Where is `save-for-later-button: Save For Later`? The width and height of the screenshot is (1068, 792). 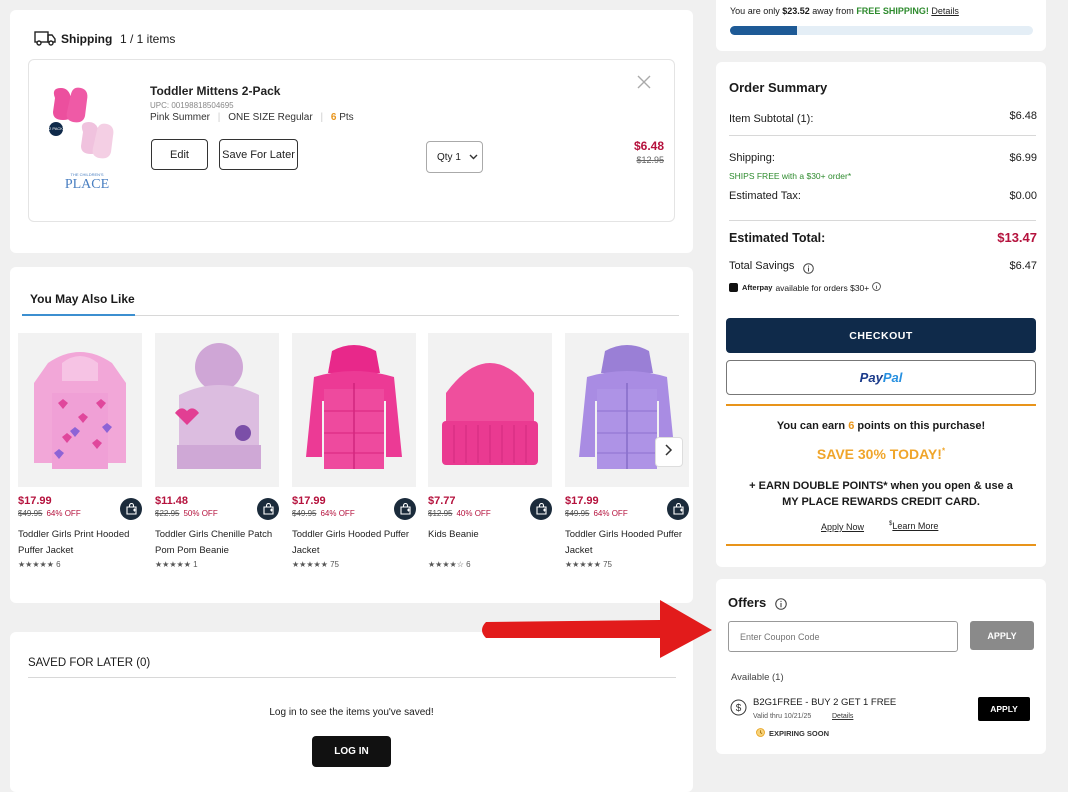 save-for-later-button: Save For Later is located at coordinates (258, 154).